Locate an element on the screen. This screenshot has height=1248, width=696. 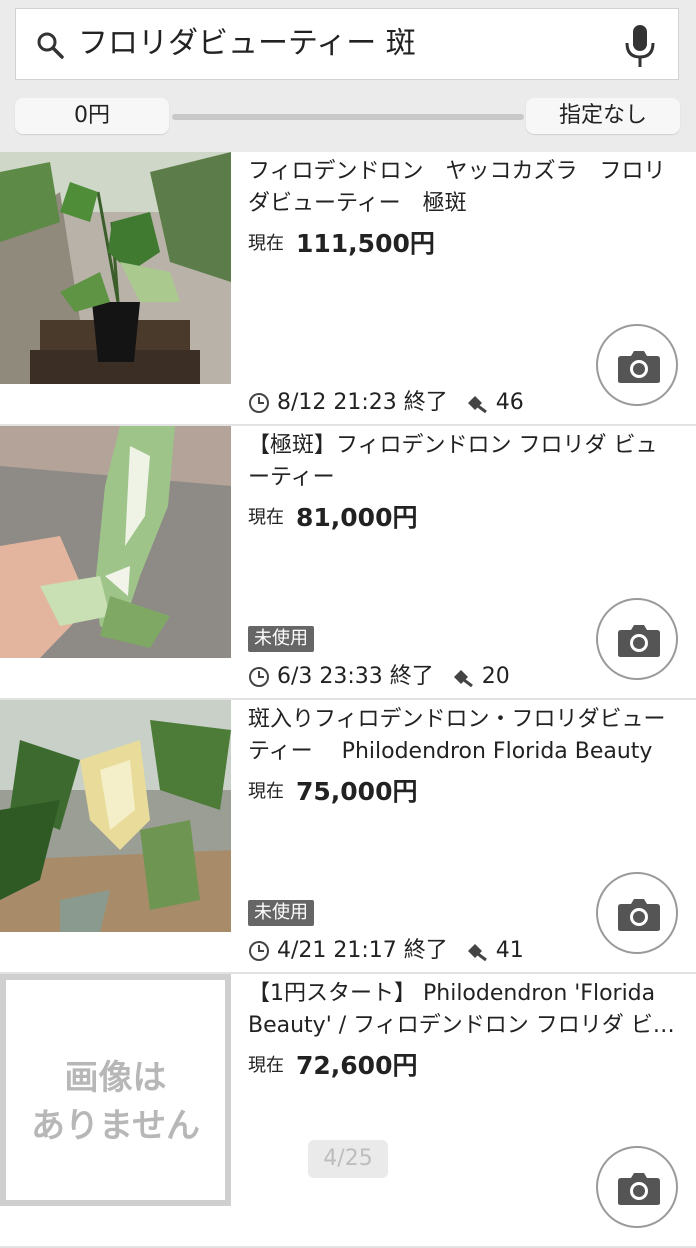
price-value: 75,000円 is located at coordinates (357, 791).